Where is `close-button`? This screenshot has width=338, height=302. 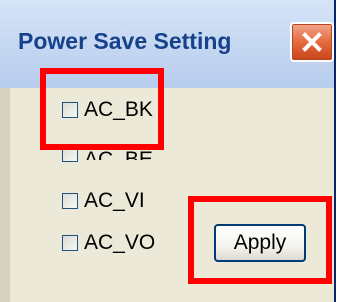 close-button is located at coordinates (312, 42).